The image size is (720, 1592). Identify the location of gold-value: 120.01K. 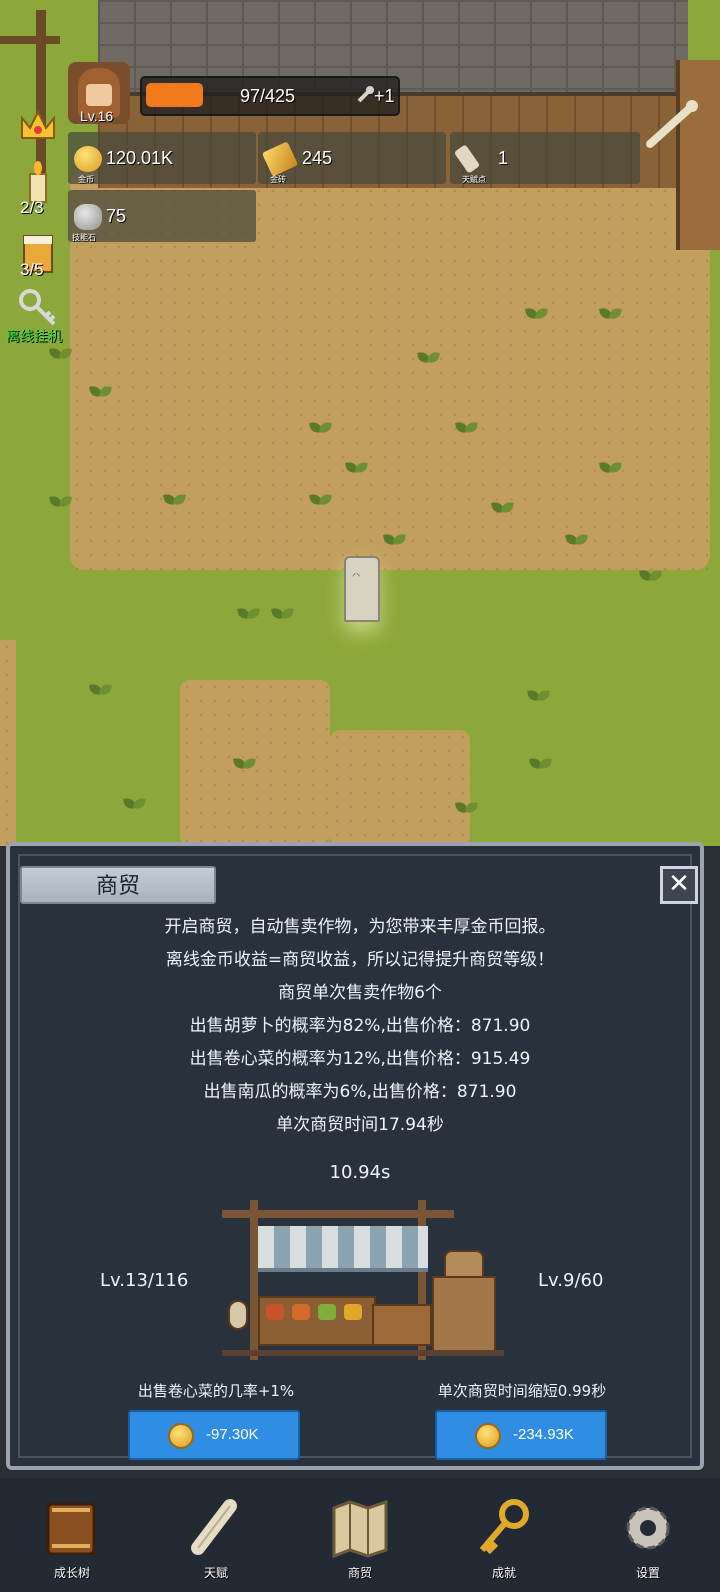
(140, 158).